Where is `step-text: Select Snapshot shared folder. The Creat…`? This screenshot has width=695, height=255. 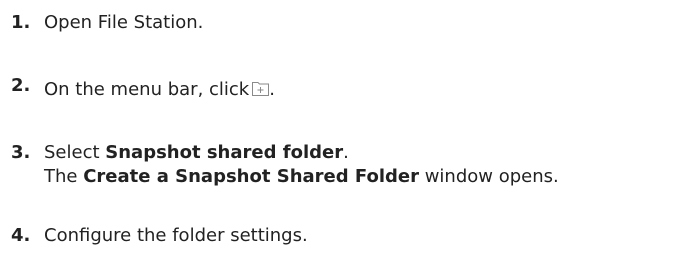
step-text: Select Snapshot shared folder. The Creat… is located at coordinates (301, 165).